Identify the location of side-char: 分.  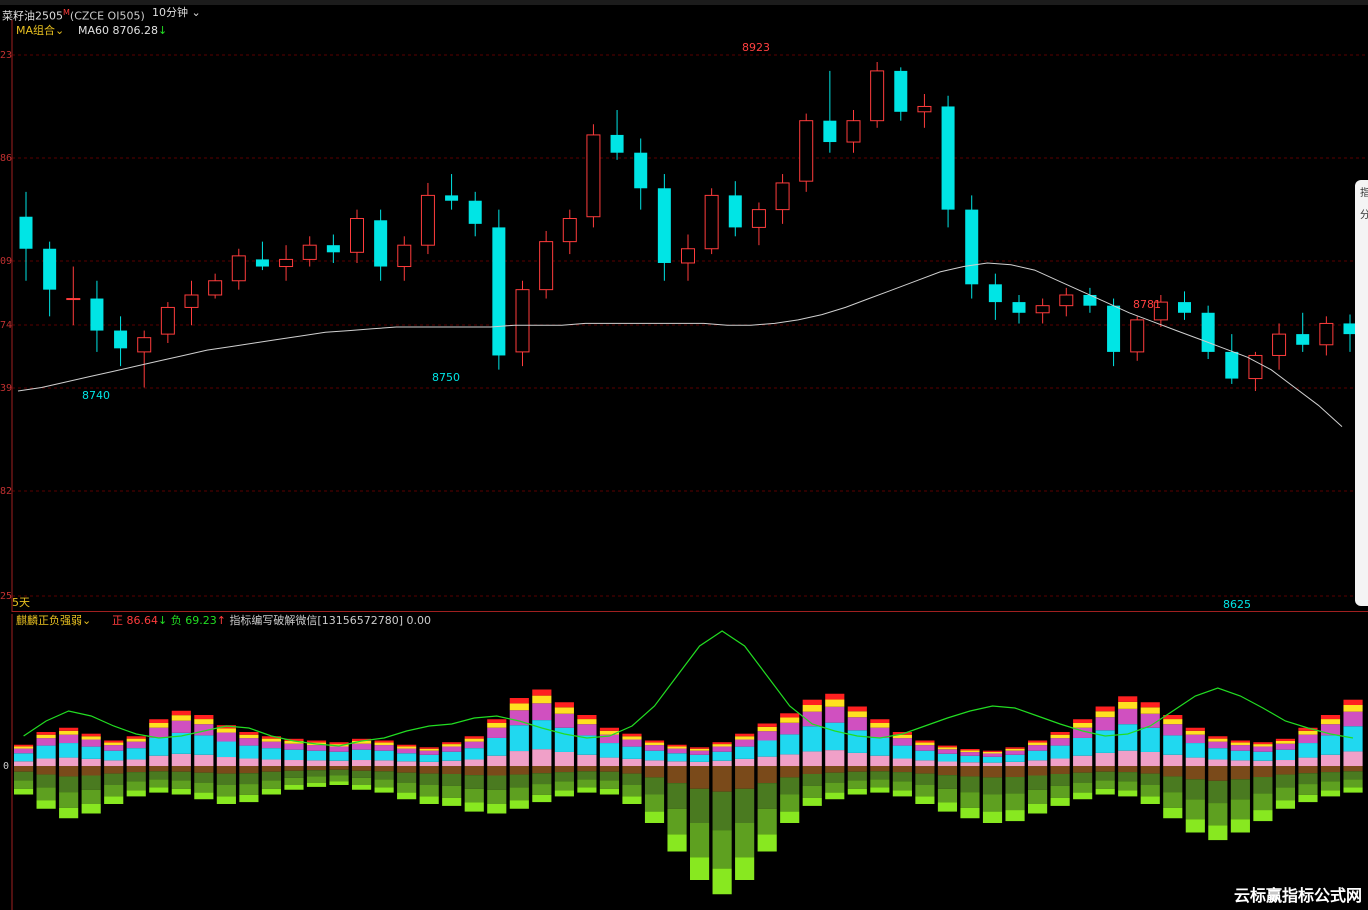
(1364, 215).